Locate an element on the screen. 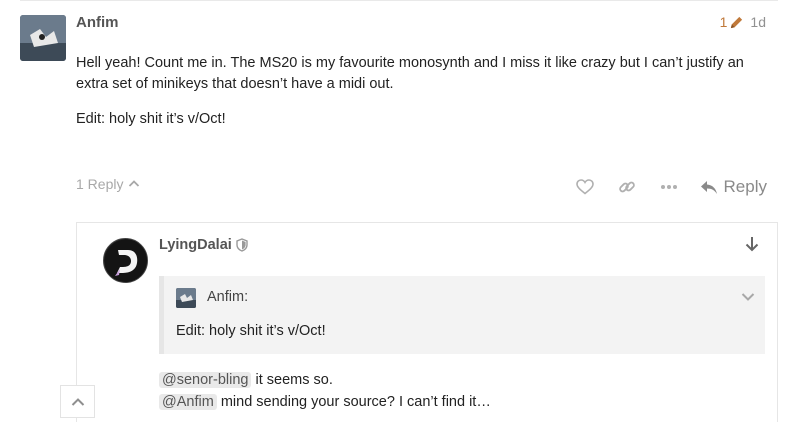  show-replies-button: 1 Reply is located at coordinates (108, 184).